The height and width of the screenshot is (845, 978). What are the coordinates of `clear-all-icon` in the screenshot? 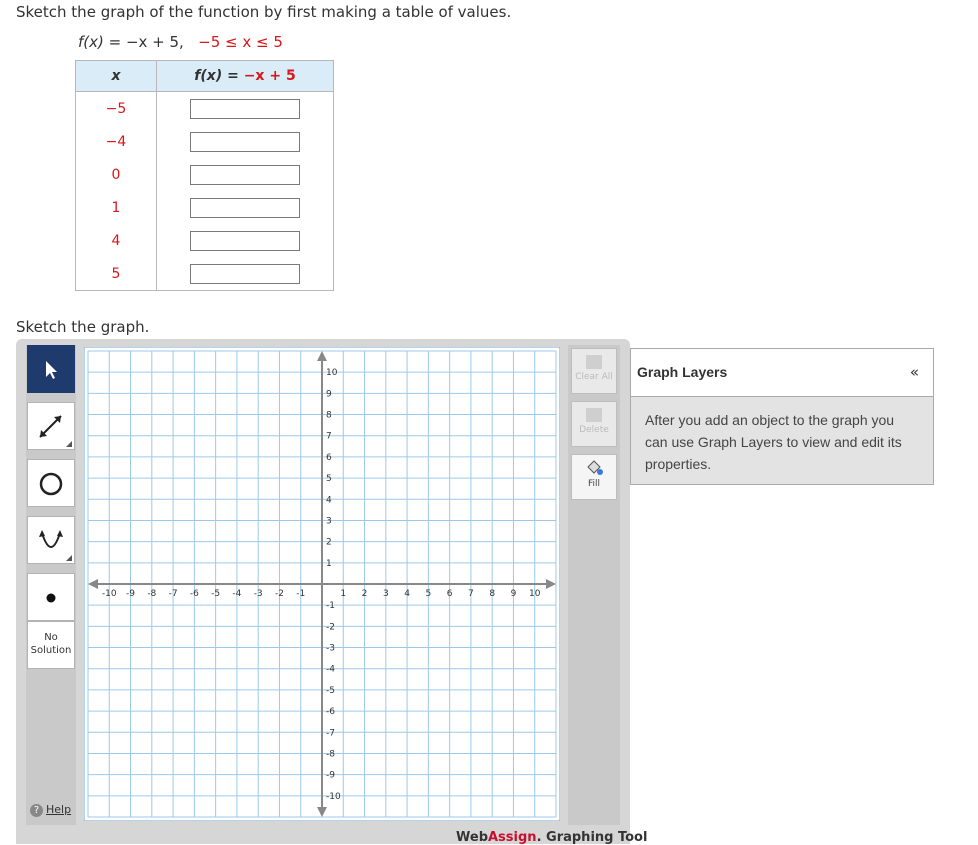 It's located at (594, 362).